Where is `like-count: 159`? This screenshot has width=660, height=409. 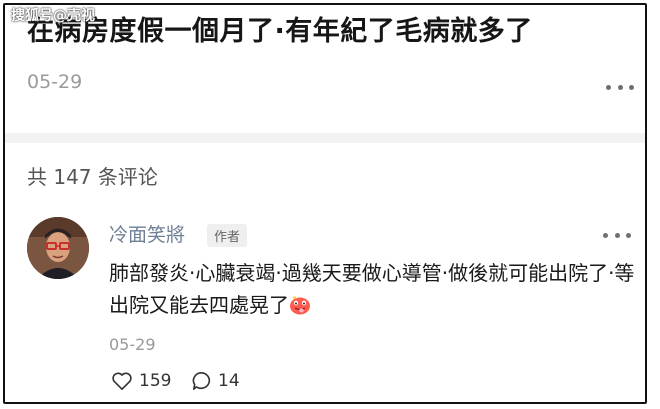
like-count: 159 is located at coordinates (155, 381).